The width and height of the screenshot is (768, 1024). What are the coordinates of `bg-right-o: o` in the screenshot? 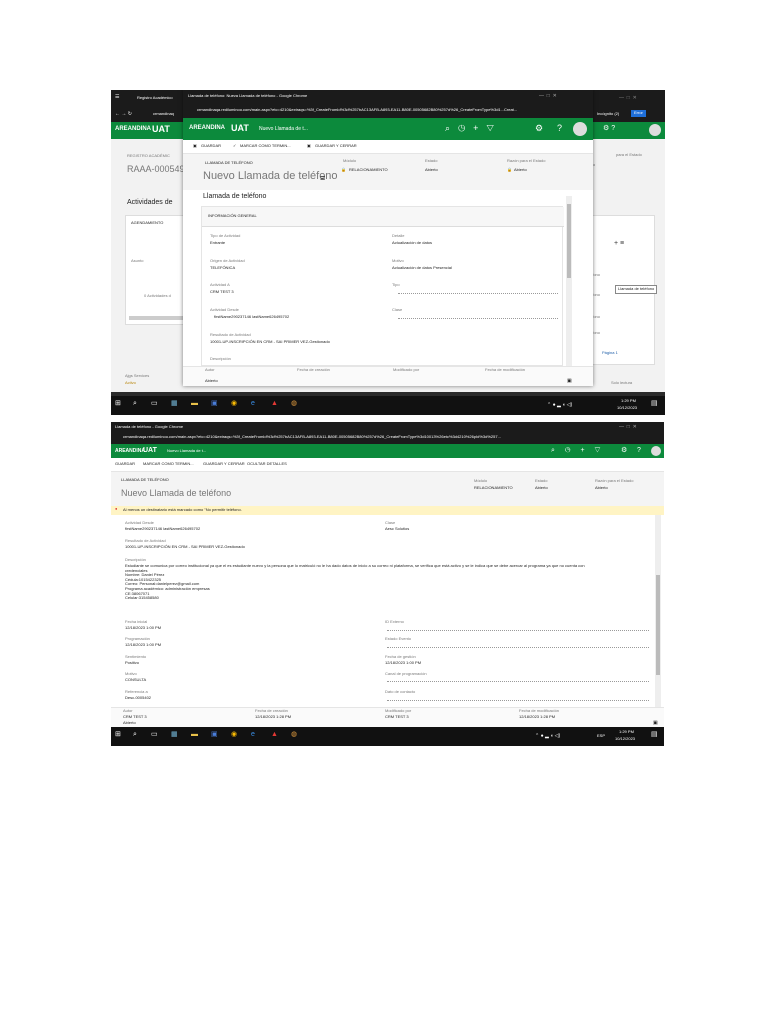 It's located at (594, 164).